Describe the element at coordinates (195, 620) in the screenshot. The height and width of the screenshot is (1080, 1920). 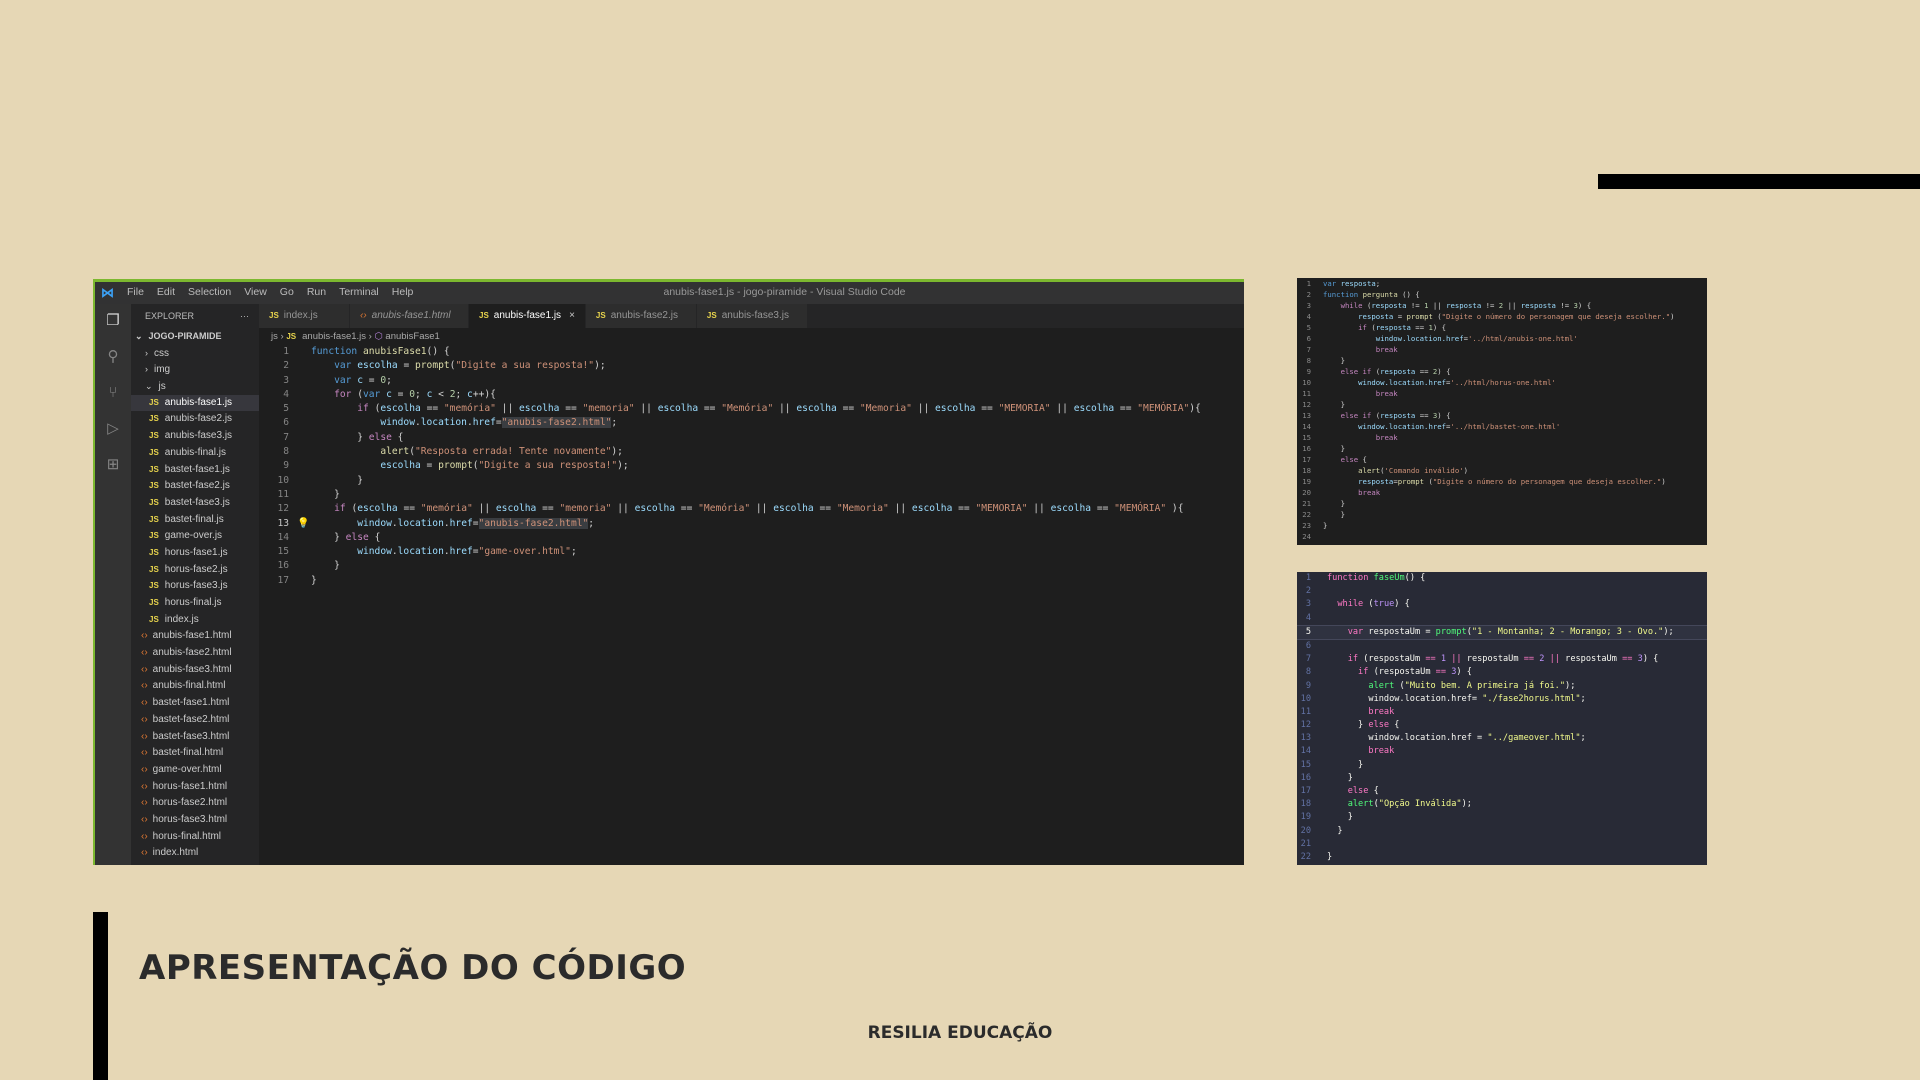
I see `file-item: JS index.js` at that location.